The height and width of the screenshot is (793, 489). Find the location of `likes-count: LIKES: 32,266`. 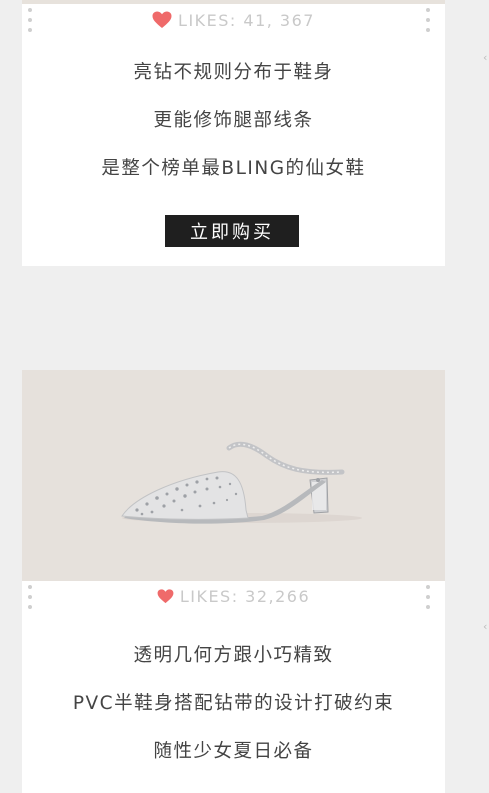

likes-count: LIKES: 32,266 is located at coordinates (245, 596).